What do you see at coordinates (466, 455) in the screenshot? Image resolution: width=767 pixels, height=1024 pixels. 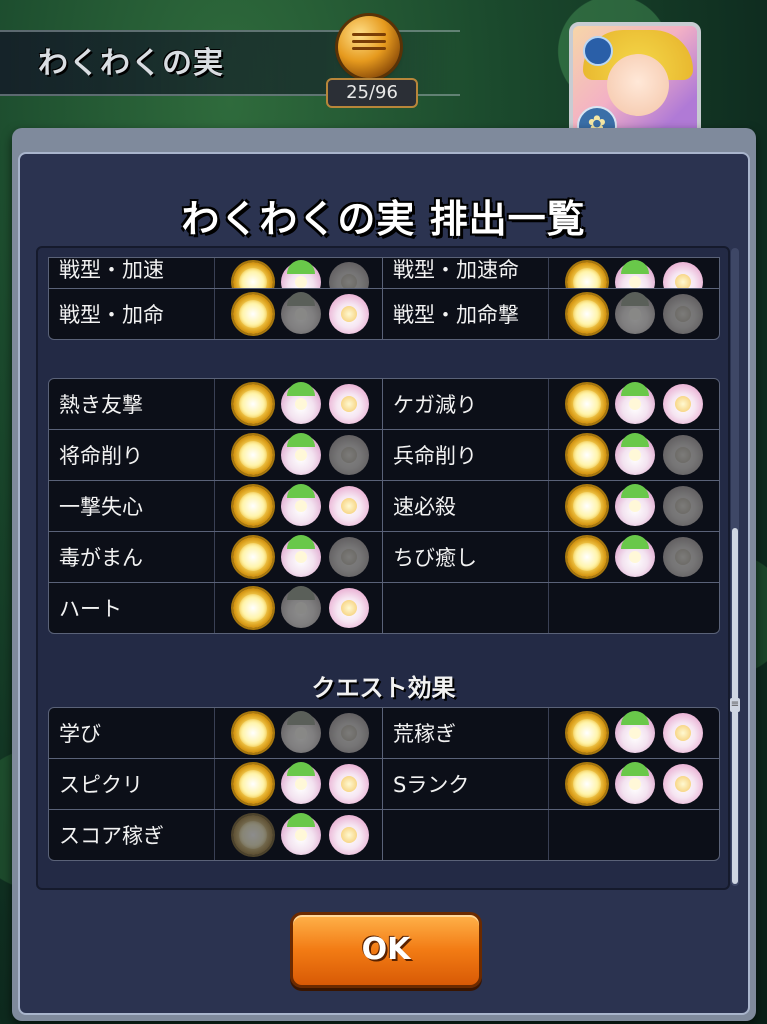 I see `ability-name: 兵命削り` at bounding box center [466, 455].